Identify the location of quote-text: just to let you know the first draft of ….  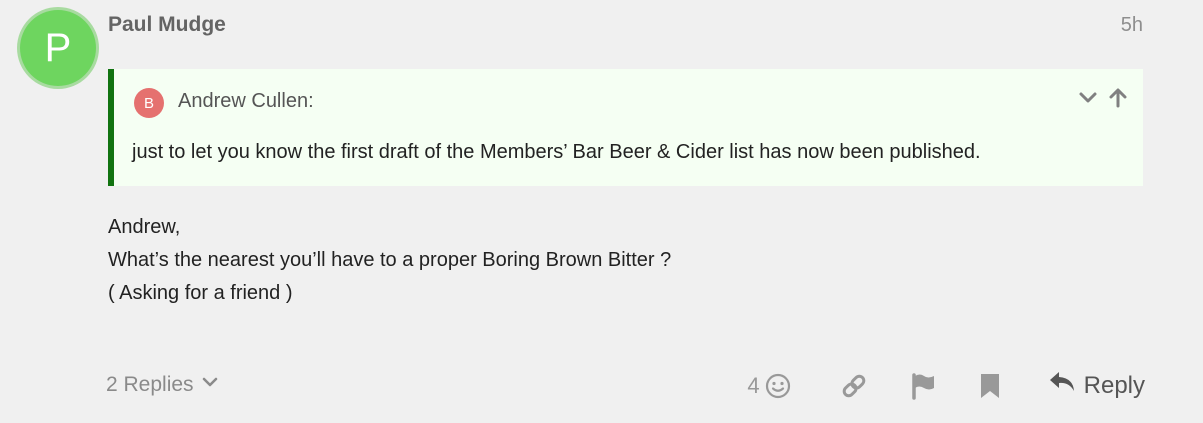
(556, 152).